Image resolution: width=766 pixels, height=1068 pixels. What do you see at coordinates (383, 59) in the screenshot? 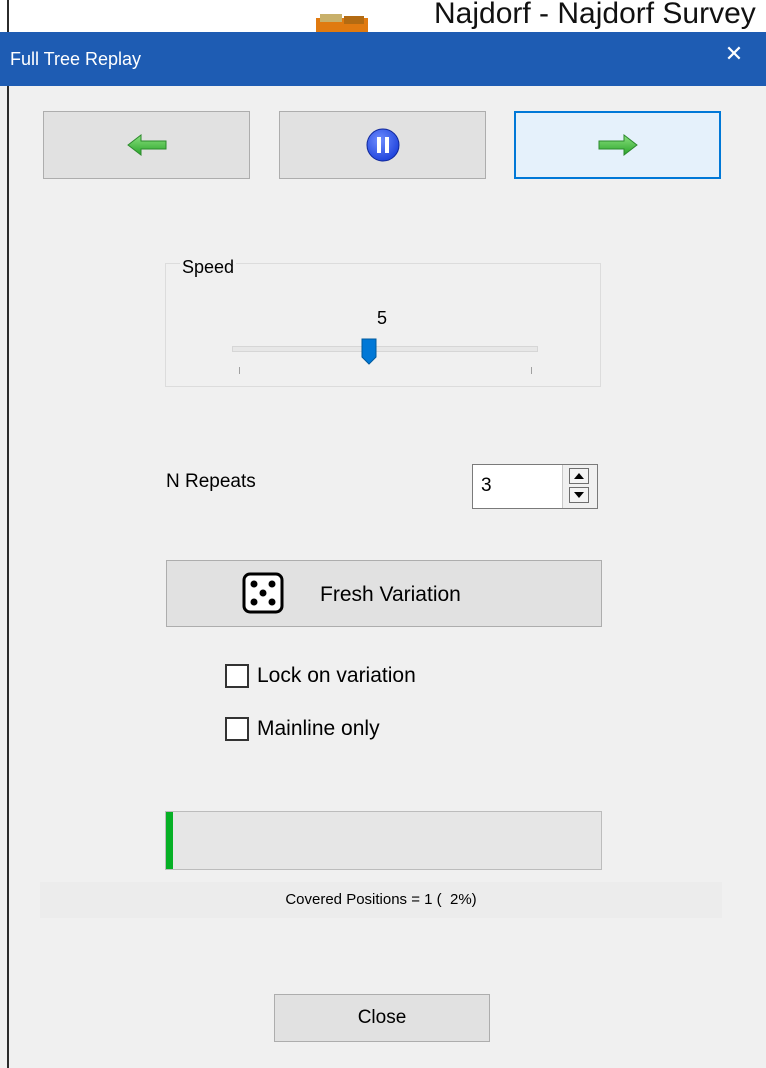
I see `dialog-titlebar: Full Tree Replay ✕` at bounding box center [383, 59].